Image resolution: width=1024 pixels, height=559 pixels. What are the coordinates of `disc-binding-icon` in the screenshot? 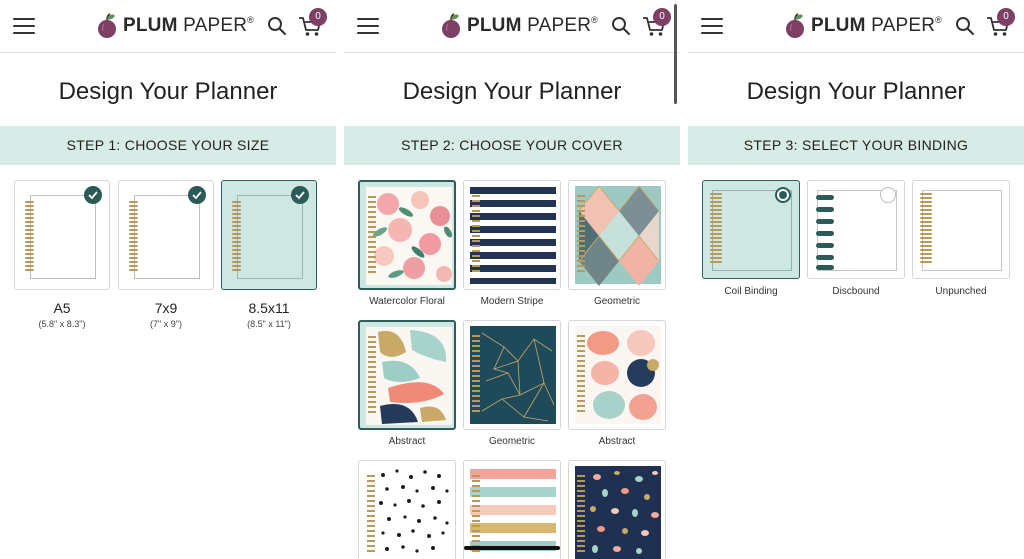 It's located at (825, 232).